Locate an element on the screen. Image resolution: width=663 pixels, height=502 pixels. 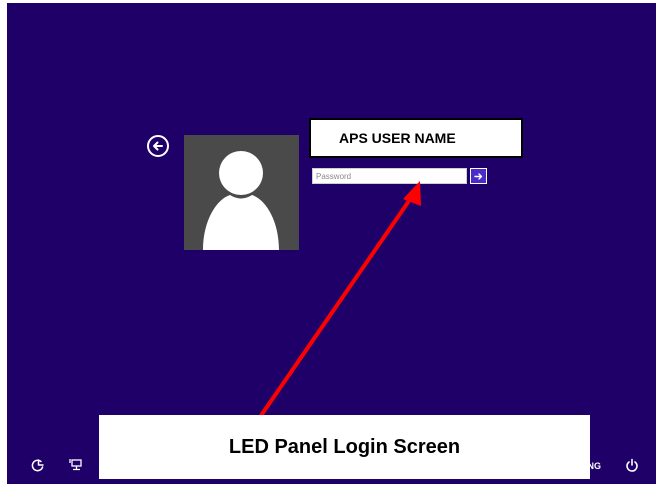
arrow-right-icon is located at coordinates (478, 176).